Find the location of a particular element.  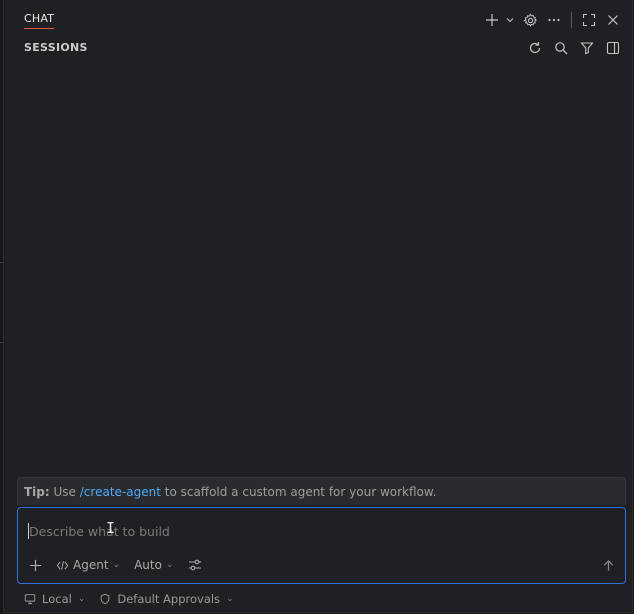

tools-button is located at coordinates (195, 565).